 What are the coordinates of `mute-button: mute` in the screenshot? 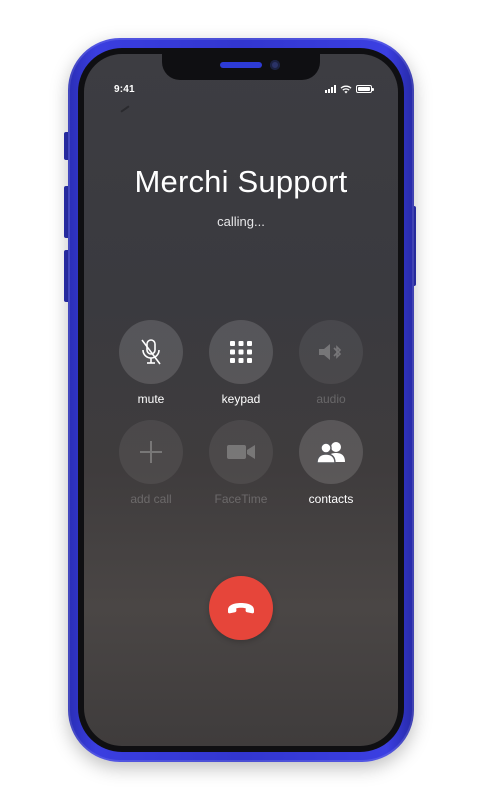 It's located at (151, 364).